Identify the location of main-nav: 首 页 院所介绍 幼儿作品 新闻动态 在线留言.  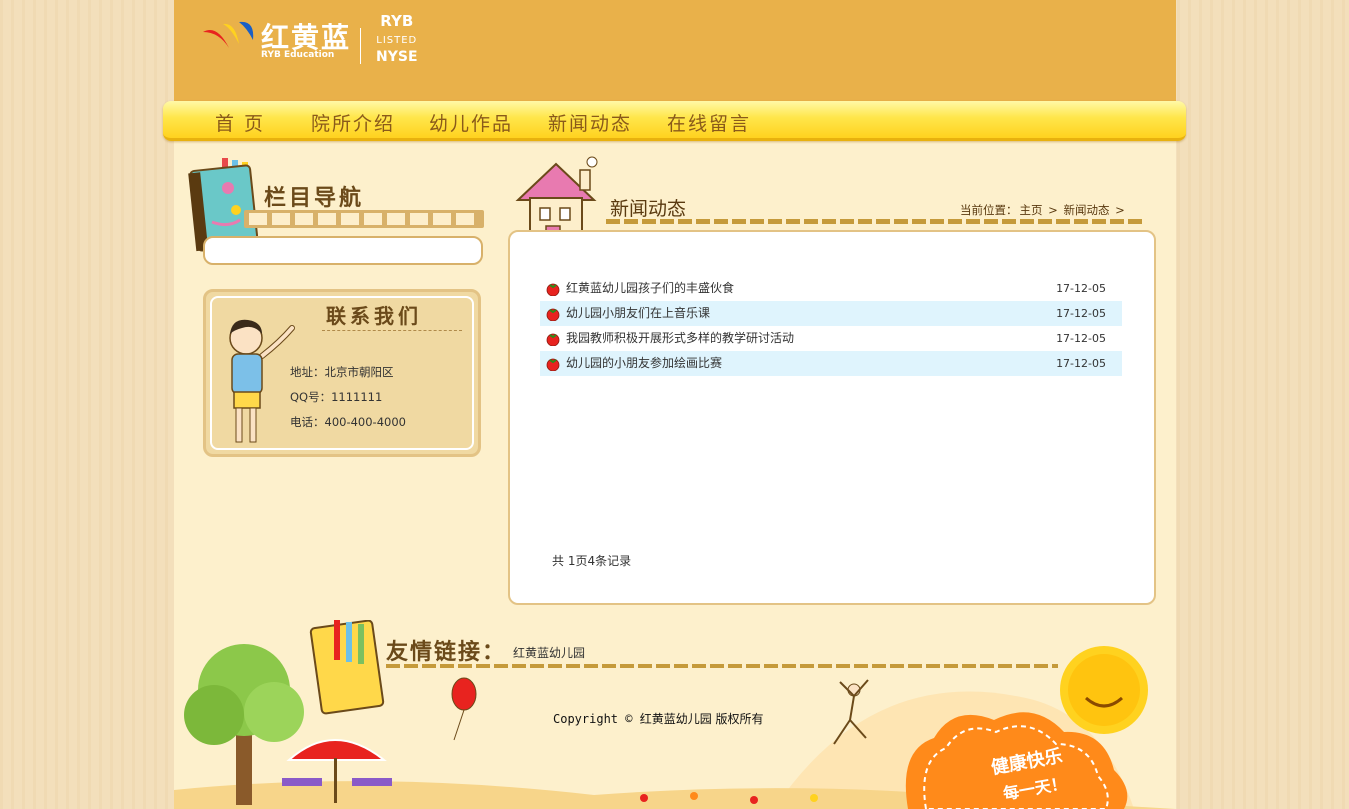
(674, 121).